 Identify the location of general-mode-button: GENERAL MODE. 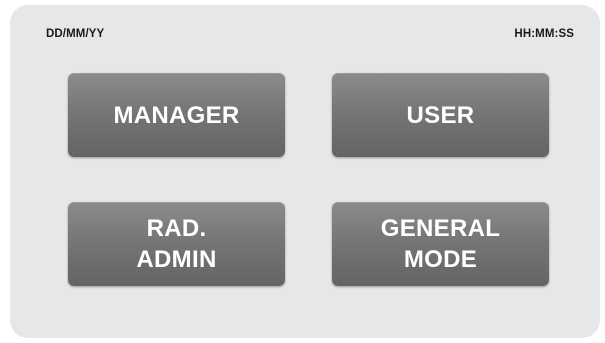
(440, 244).